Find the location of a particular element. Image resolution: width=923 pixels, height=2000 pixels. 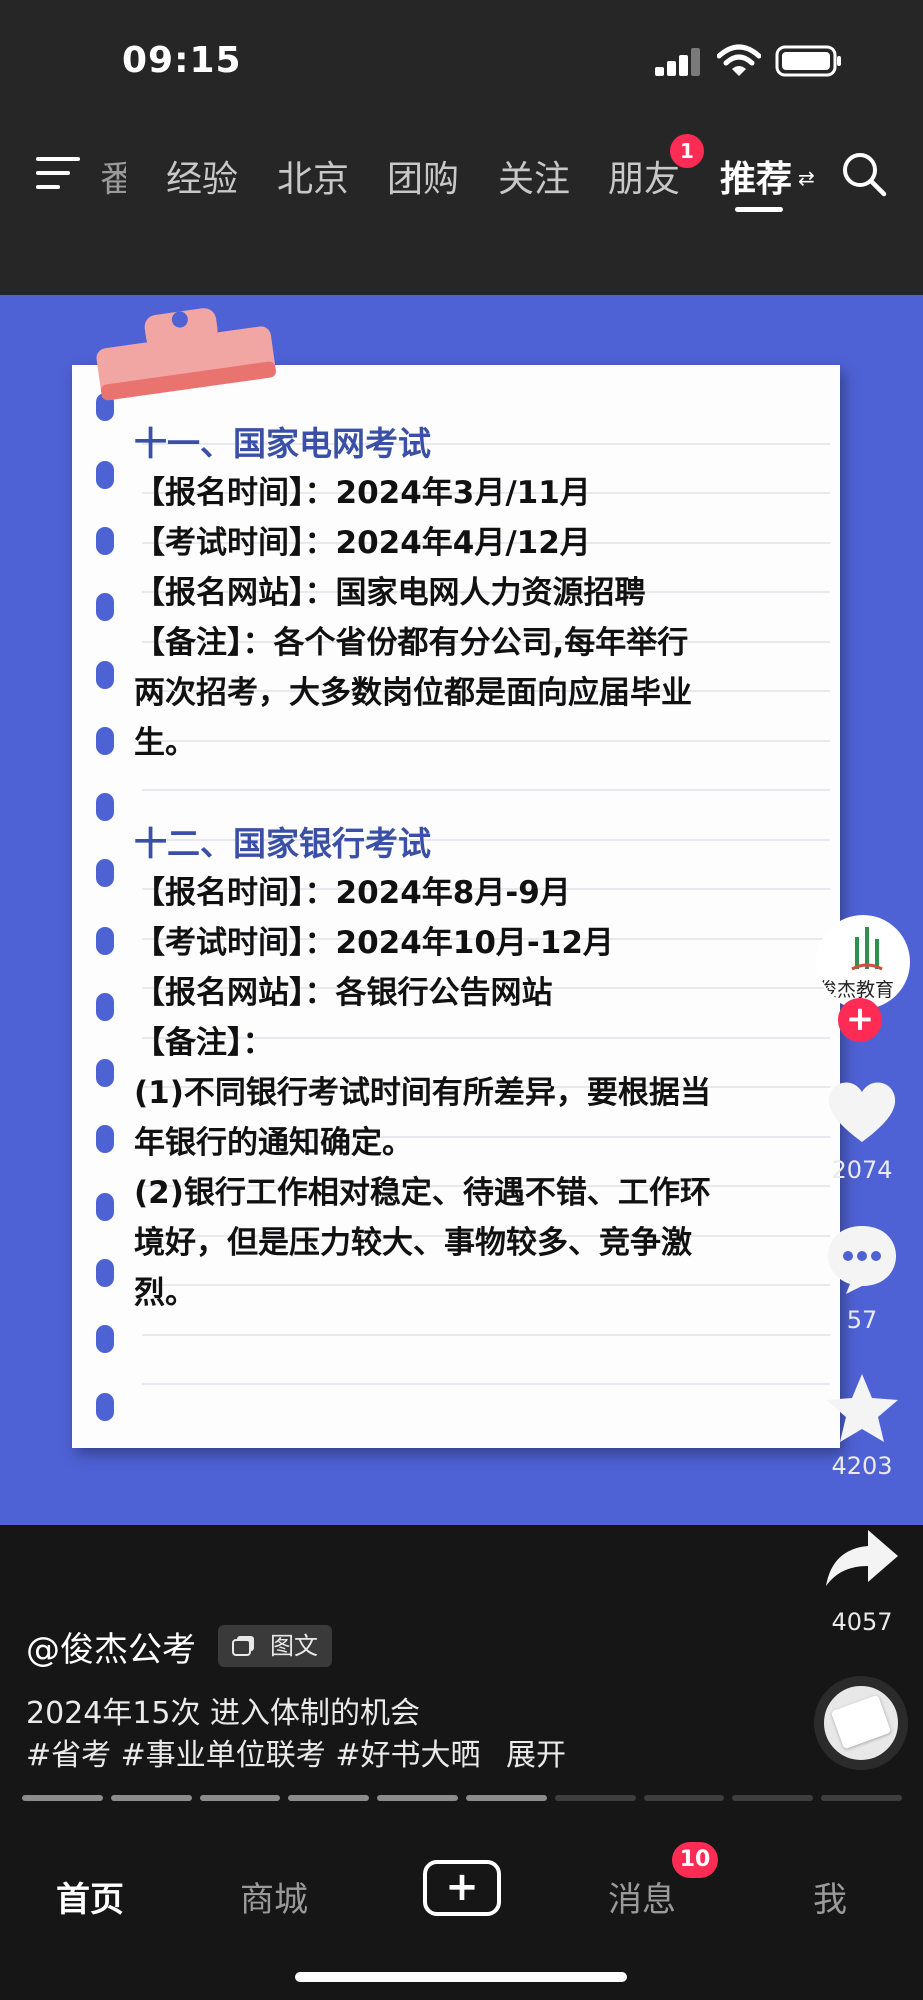

post-type-label: 图文 is located at coordinates (294, 1646).